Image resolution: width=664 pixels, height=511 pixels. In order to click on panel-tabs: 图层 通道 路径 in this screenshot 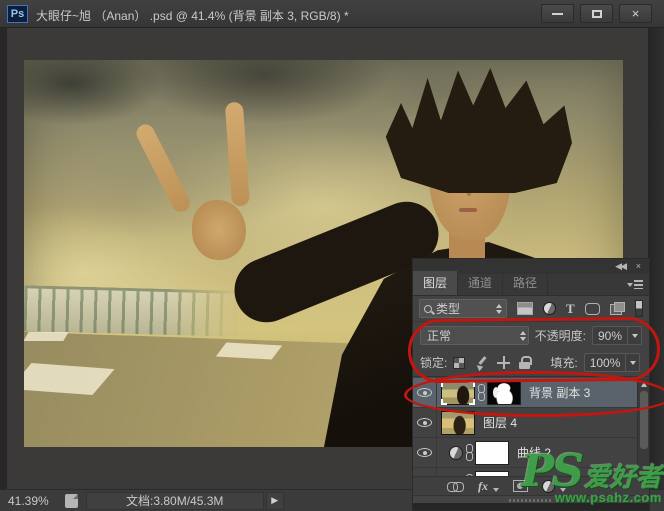, I will do `click(531, 283)`.